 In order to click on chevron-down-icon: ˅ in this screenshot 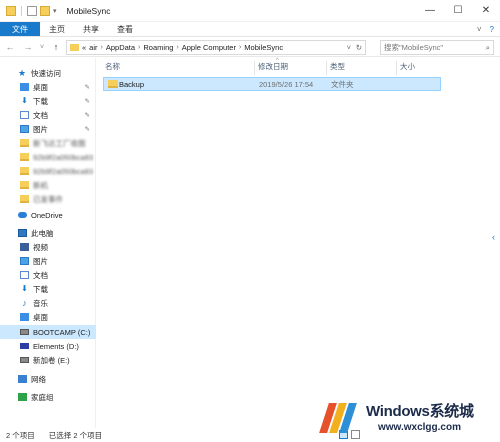, I will do `click(349, 47)`.